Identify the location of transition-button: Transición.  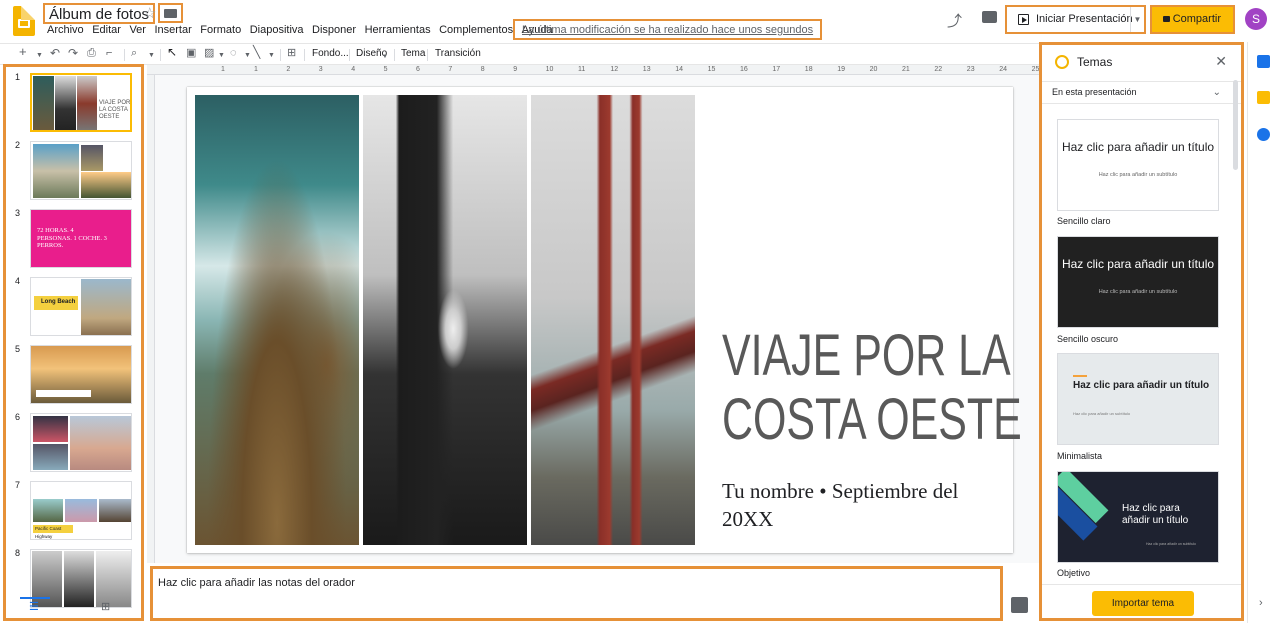
(458, 54).